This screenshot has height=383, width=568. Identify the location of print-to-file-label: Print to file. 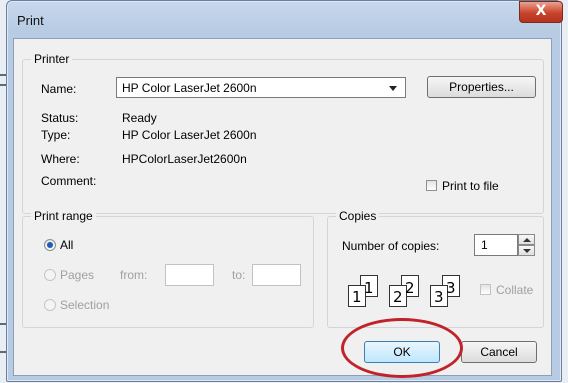
(470, 186).